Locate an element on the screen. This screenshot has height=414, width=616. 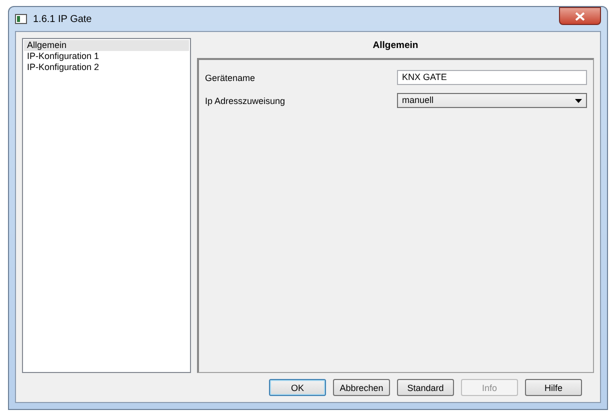
dialog-button: Hilfe is located at coordinates (553, 387).